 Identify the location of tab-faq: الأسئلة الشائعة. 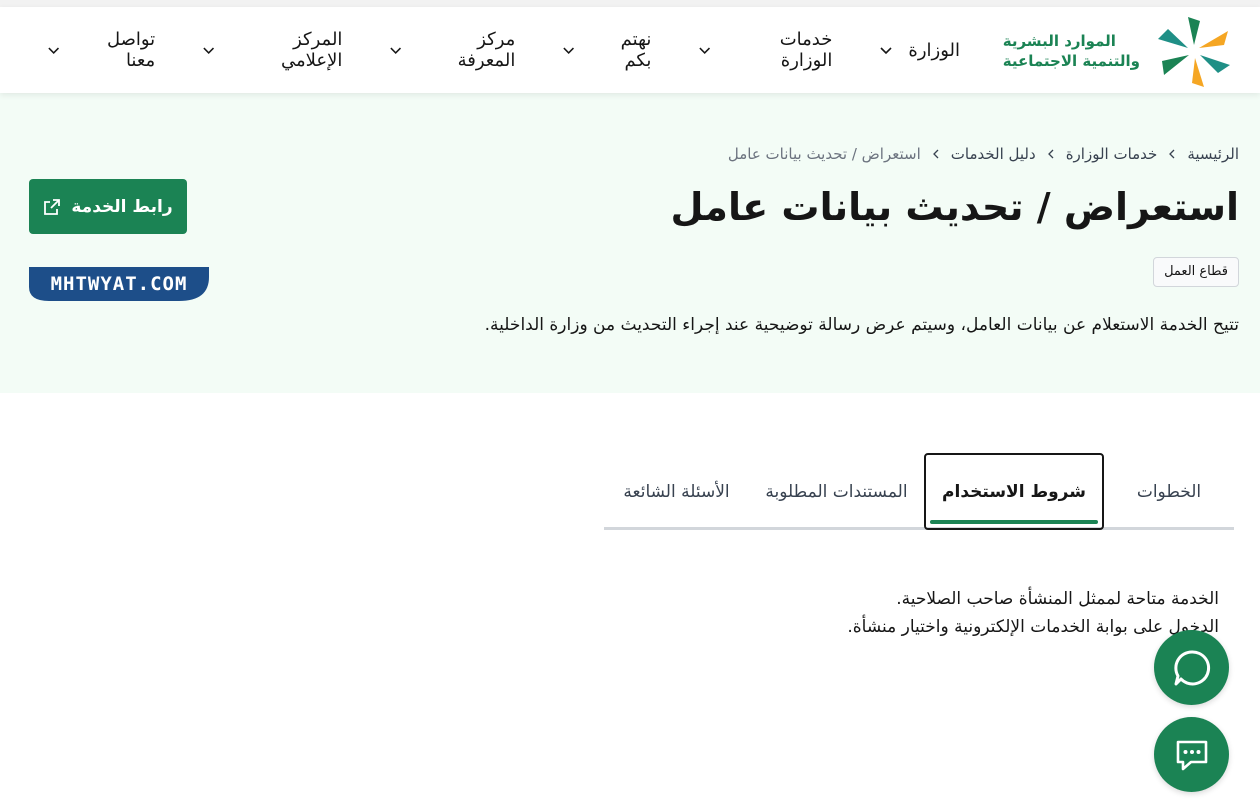
(676, 491).